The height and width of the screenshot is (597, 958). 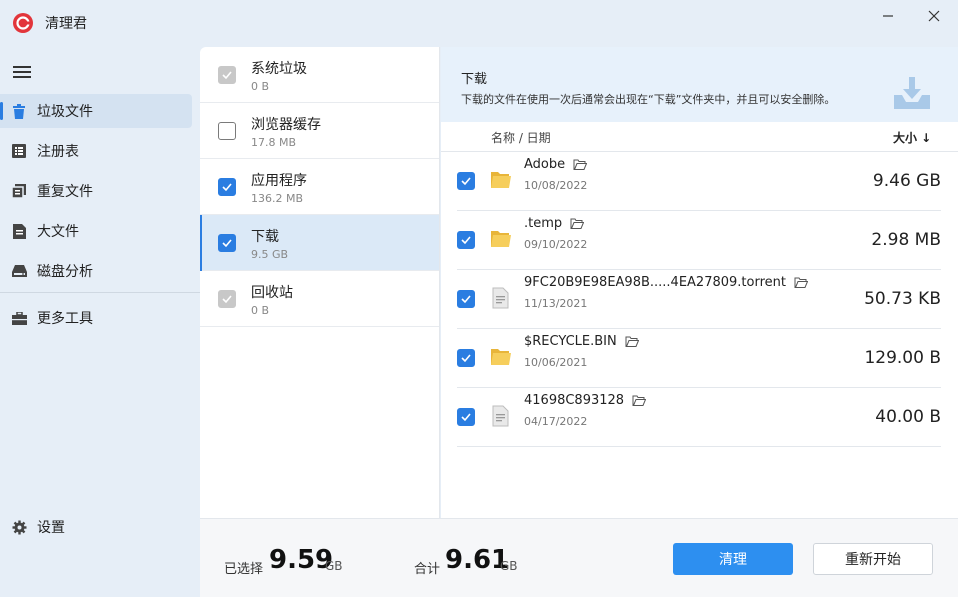 I want to click on sidebar-item-label: 磁盘分析, so click(x=65, y=272).